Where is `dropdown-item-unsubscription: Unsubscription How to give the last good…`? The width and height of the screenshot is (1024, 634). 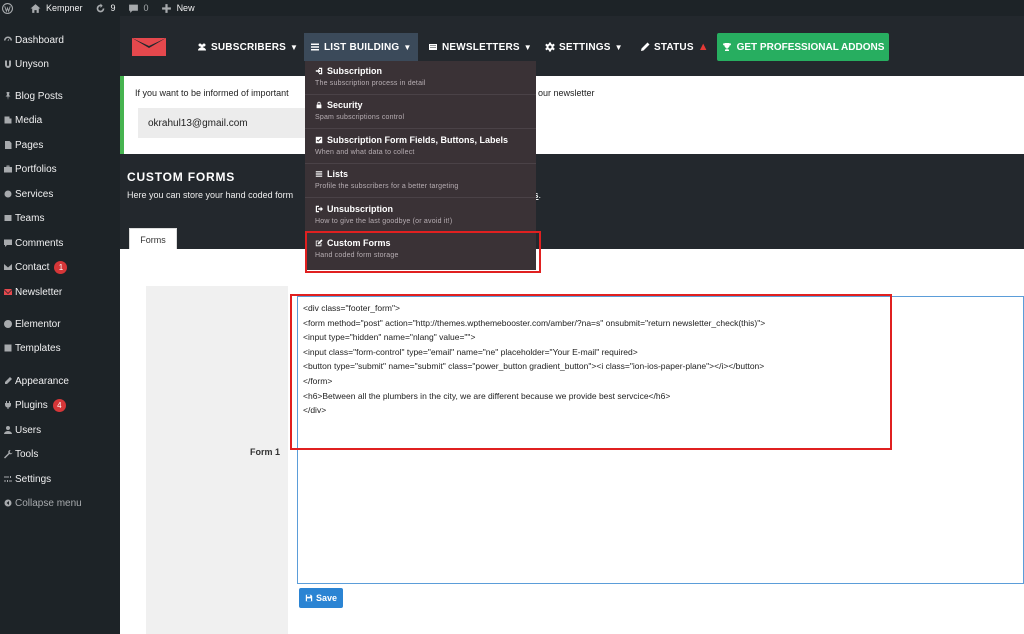 dropdown-item-unsubscription: Unsubscription How to give the last good… is located at coordinates (420, 216).